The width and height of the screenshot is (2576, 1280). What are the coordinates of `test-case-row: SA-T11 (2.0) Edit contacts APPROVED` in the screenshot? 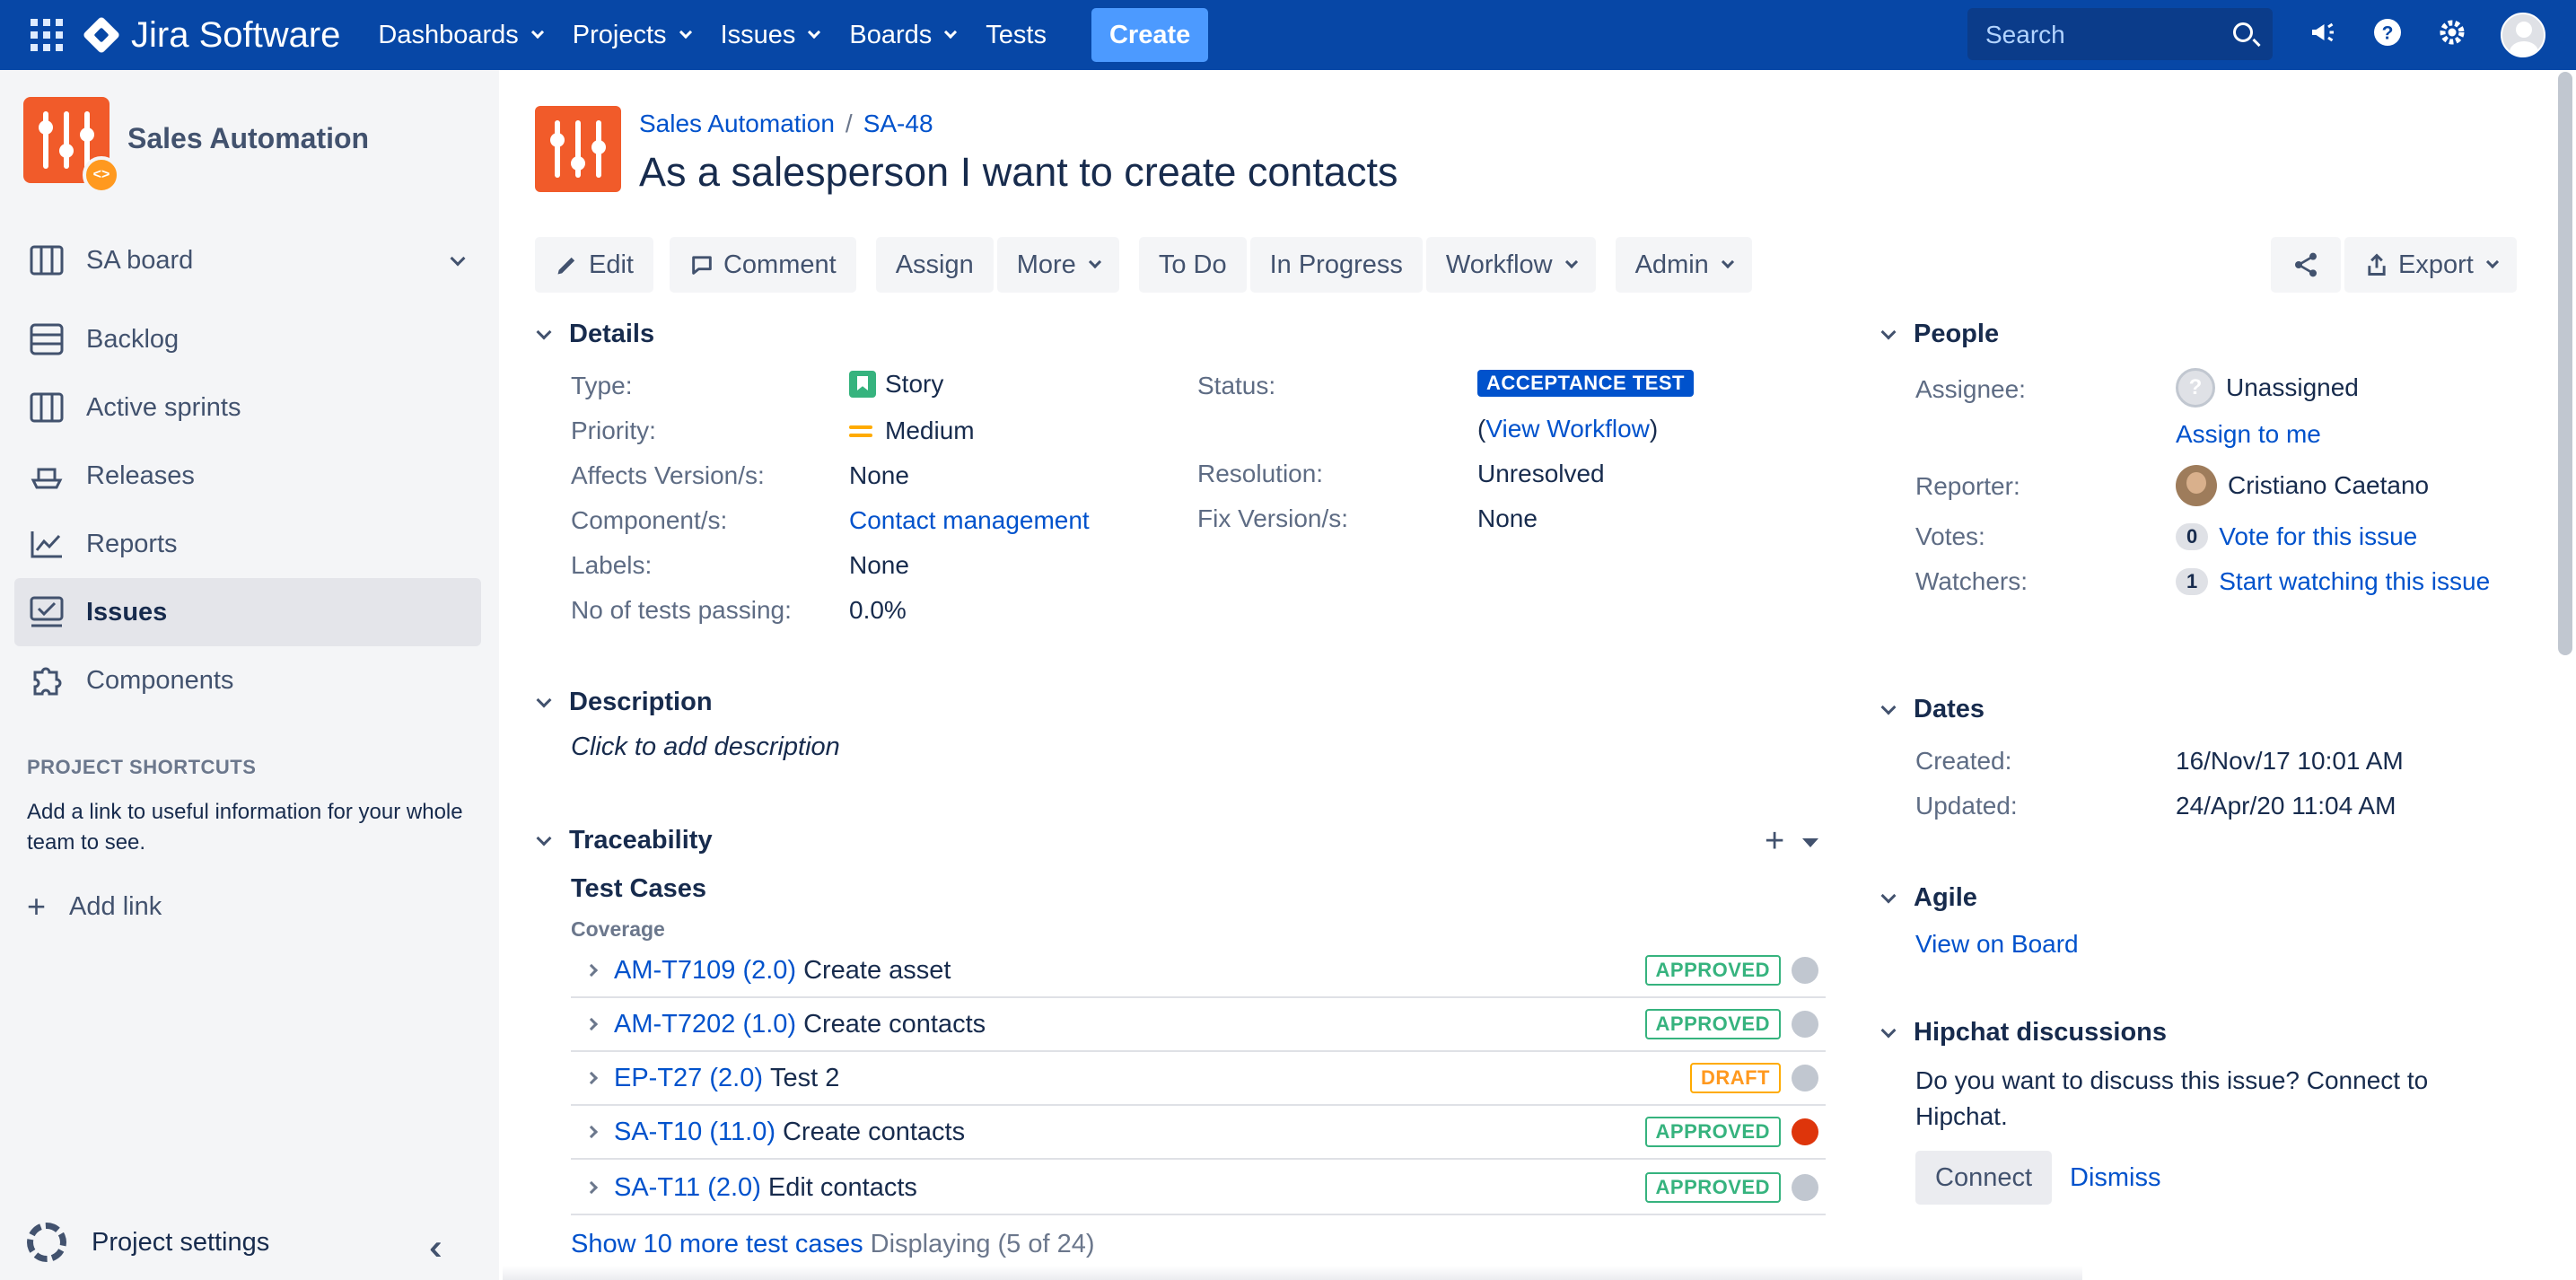 It's located at (1198, 1188).